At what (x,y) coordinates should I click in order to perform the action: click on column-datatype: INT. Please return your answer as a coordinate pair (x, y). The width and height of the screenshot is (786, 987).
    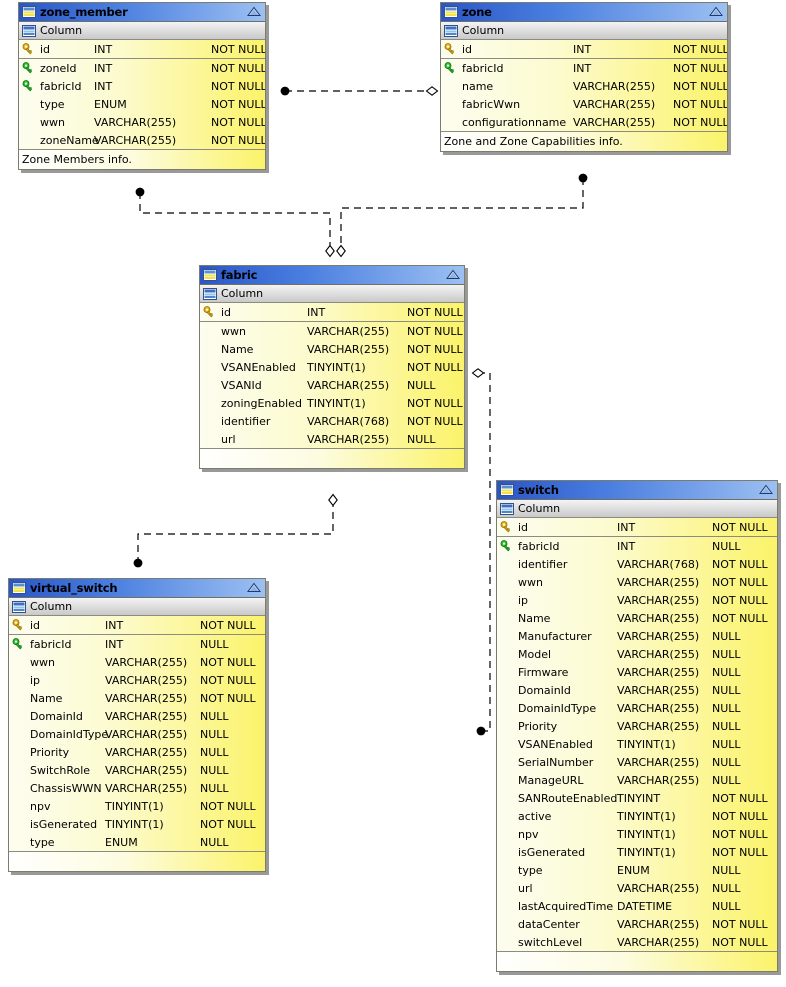
    Looking at the image, I should click on (114, 644).